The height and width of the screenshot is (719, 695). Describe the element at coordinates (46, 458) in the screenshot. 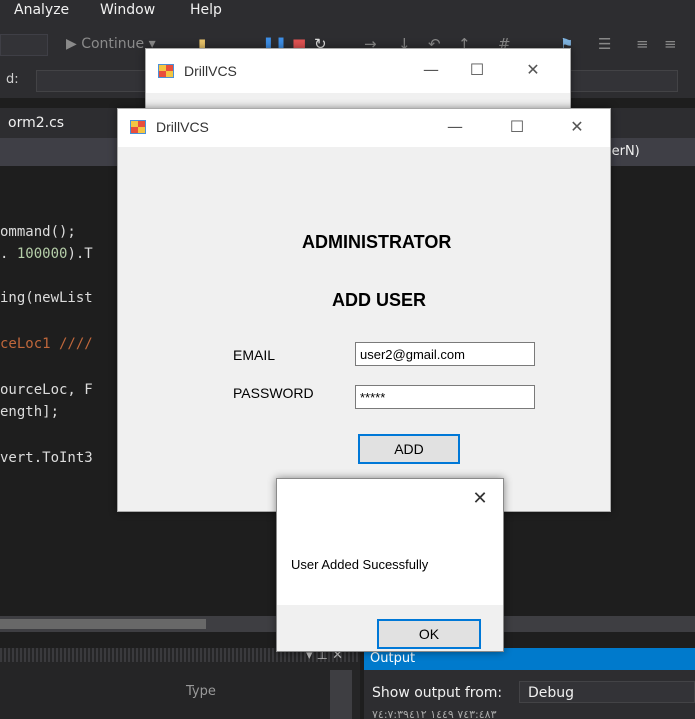

I see `code-line: vert.ToInt3` at that location.